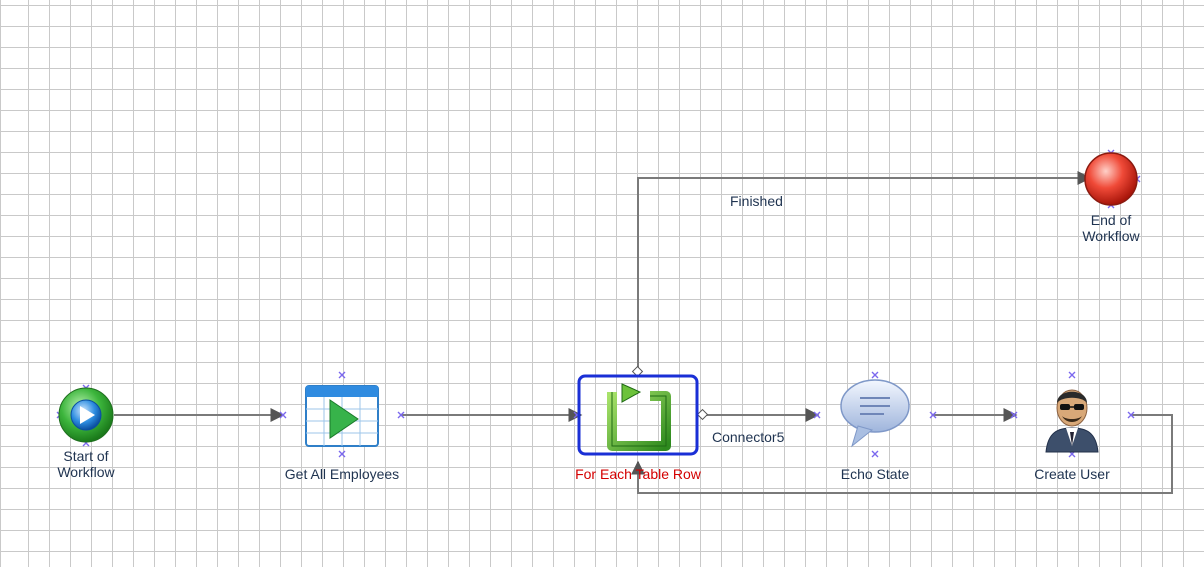 The image size is (1204, 567). What do you see at coordinates (86, 415) in the screenshot?
I see `play-circle-icon` at bounding box center [86, 415].